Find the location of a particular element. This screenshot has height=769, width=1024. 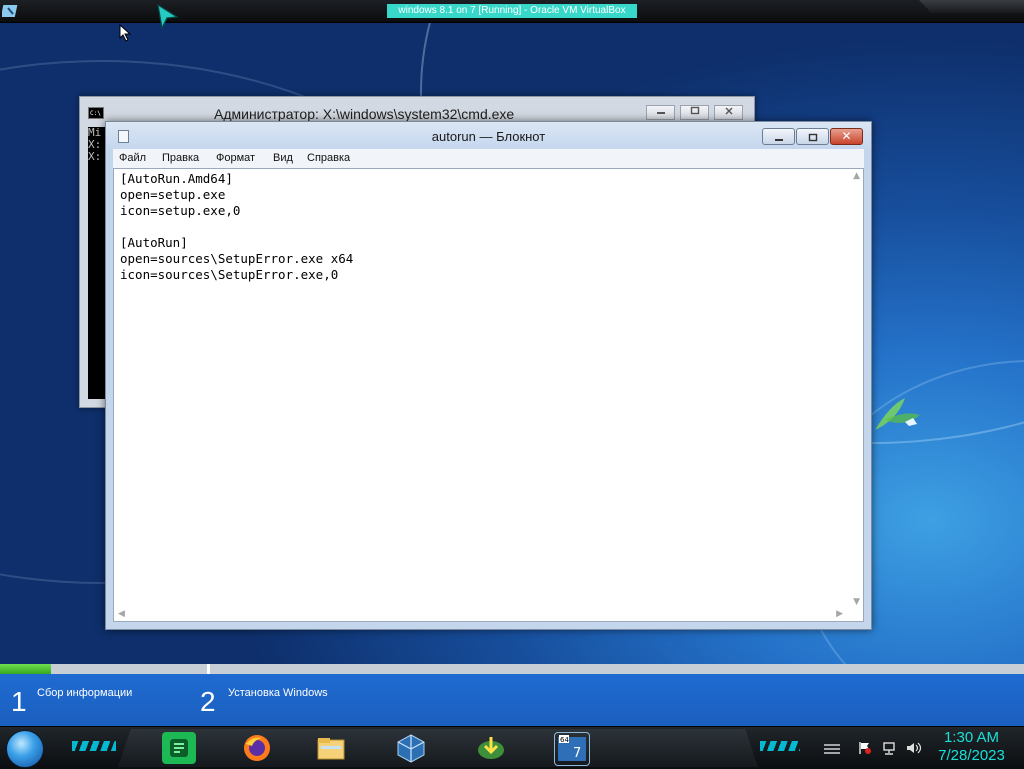

menu-edit: Правка is located at coordinates (180, 158).